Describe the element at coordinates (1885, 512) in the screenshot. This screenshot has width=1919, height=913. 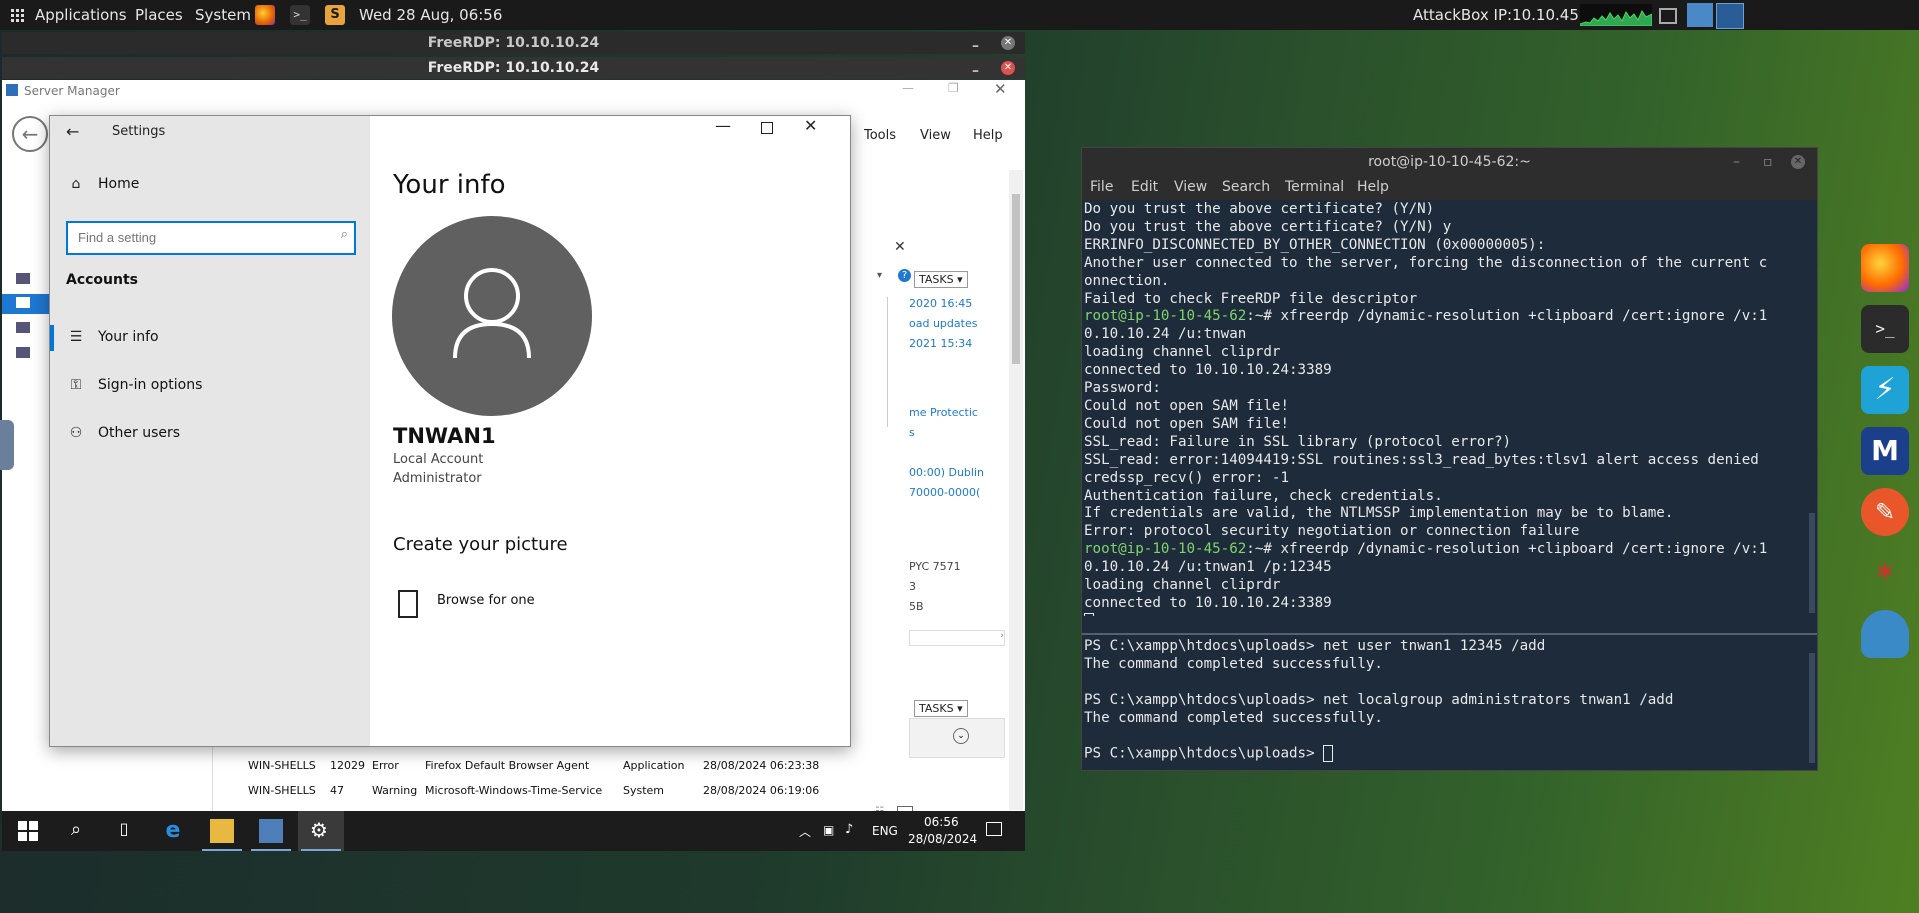
I see `burp-dock-icon: ✎` at that location.